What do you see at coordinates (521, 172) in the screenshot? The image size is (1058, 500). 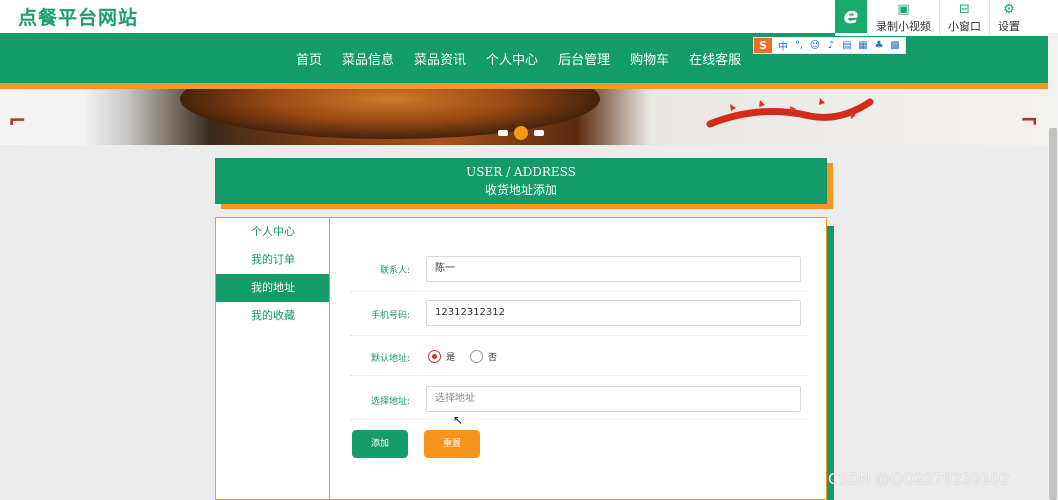 I see `section-title-en: USER / ADDRESS` at bounding box center [521, 172].